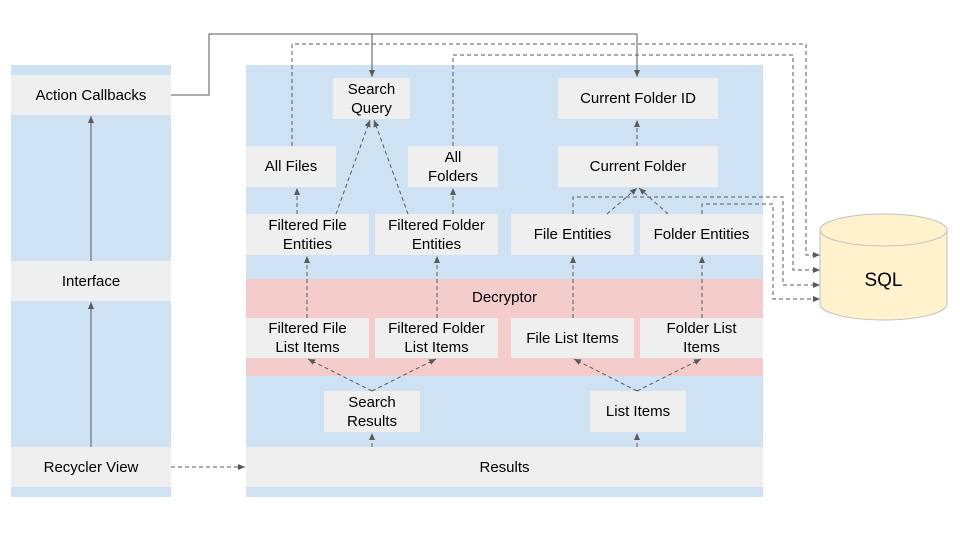 This screenshot has width=960, height=540. Describe the element at coordinates (760, 252) in the screenshot. I see `arrow-folderent-sql` at that location.